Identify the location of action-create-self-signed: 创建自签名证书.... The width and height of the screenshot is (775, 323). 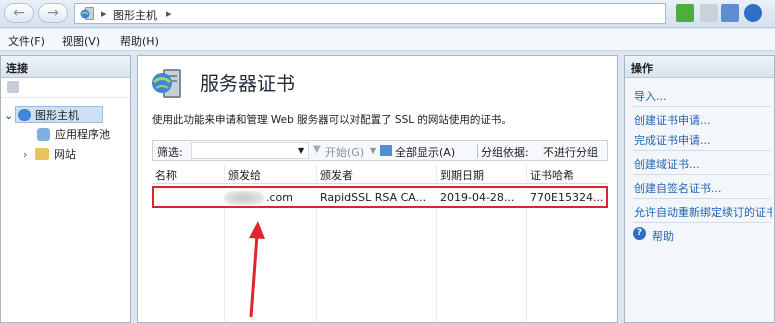
(678, 188).